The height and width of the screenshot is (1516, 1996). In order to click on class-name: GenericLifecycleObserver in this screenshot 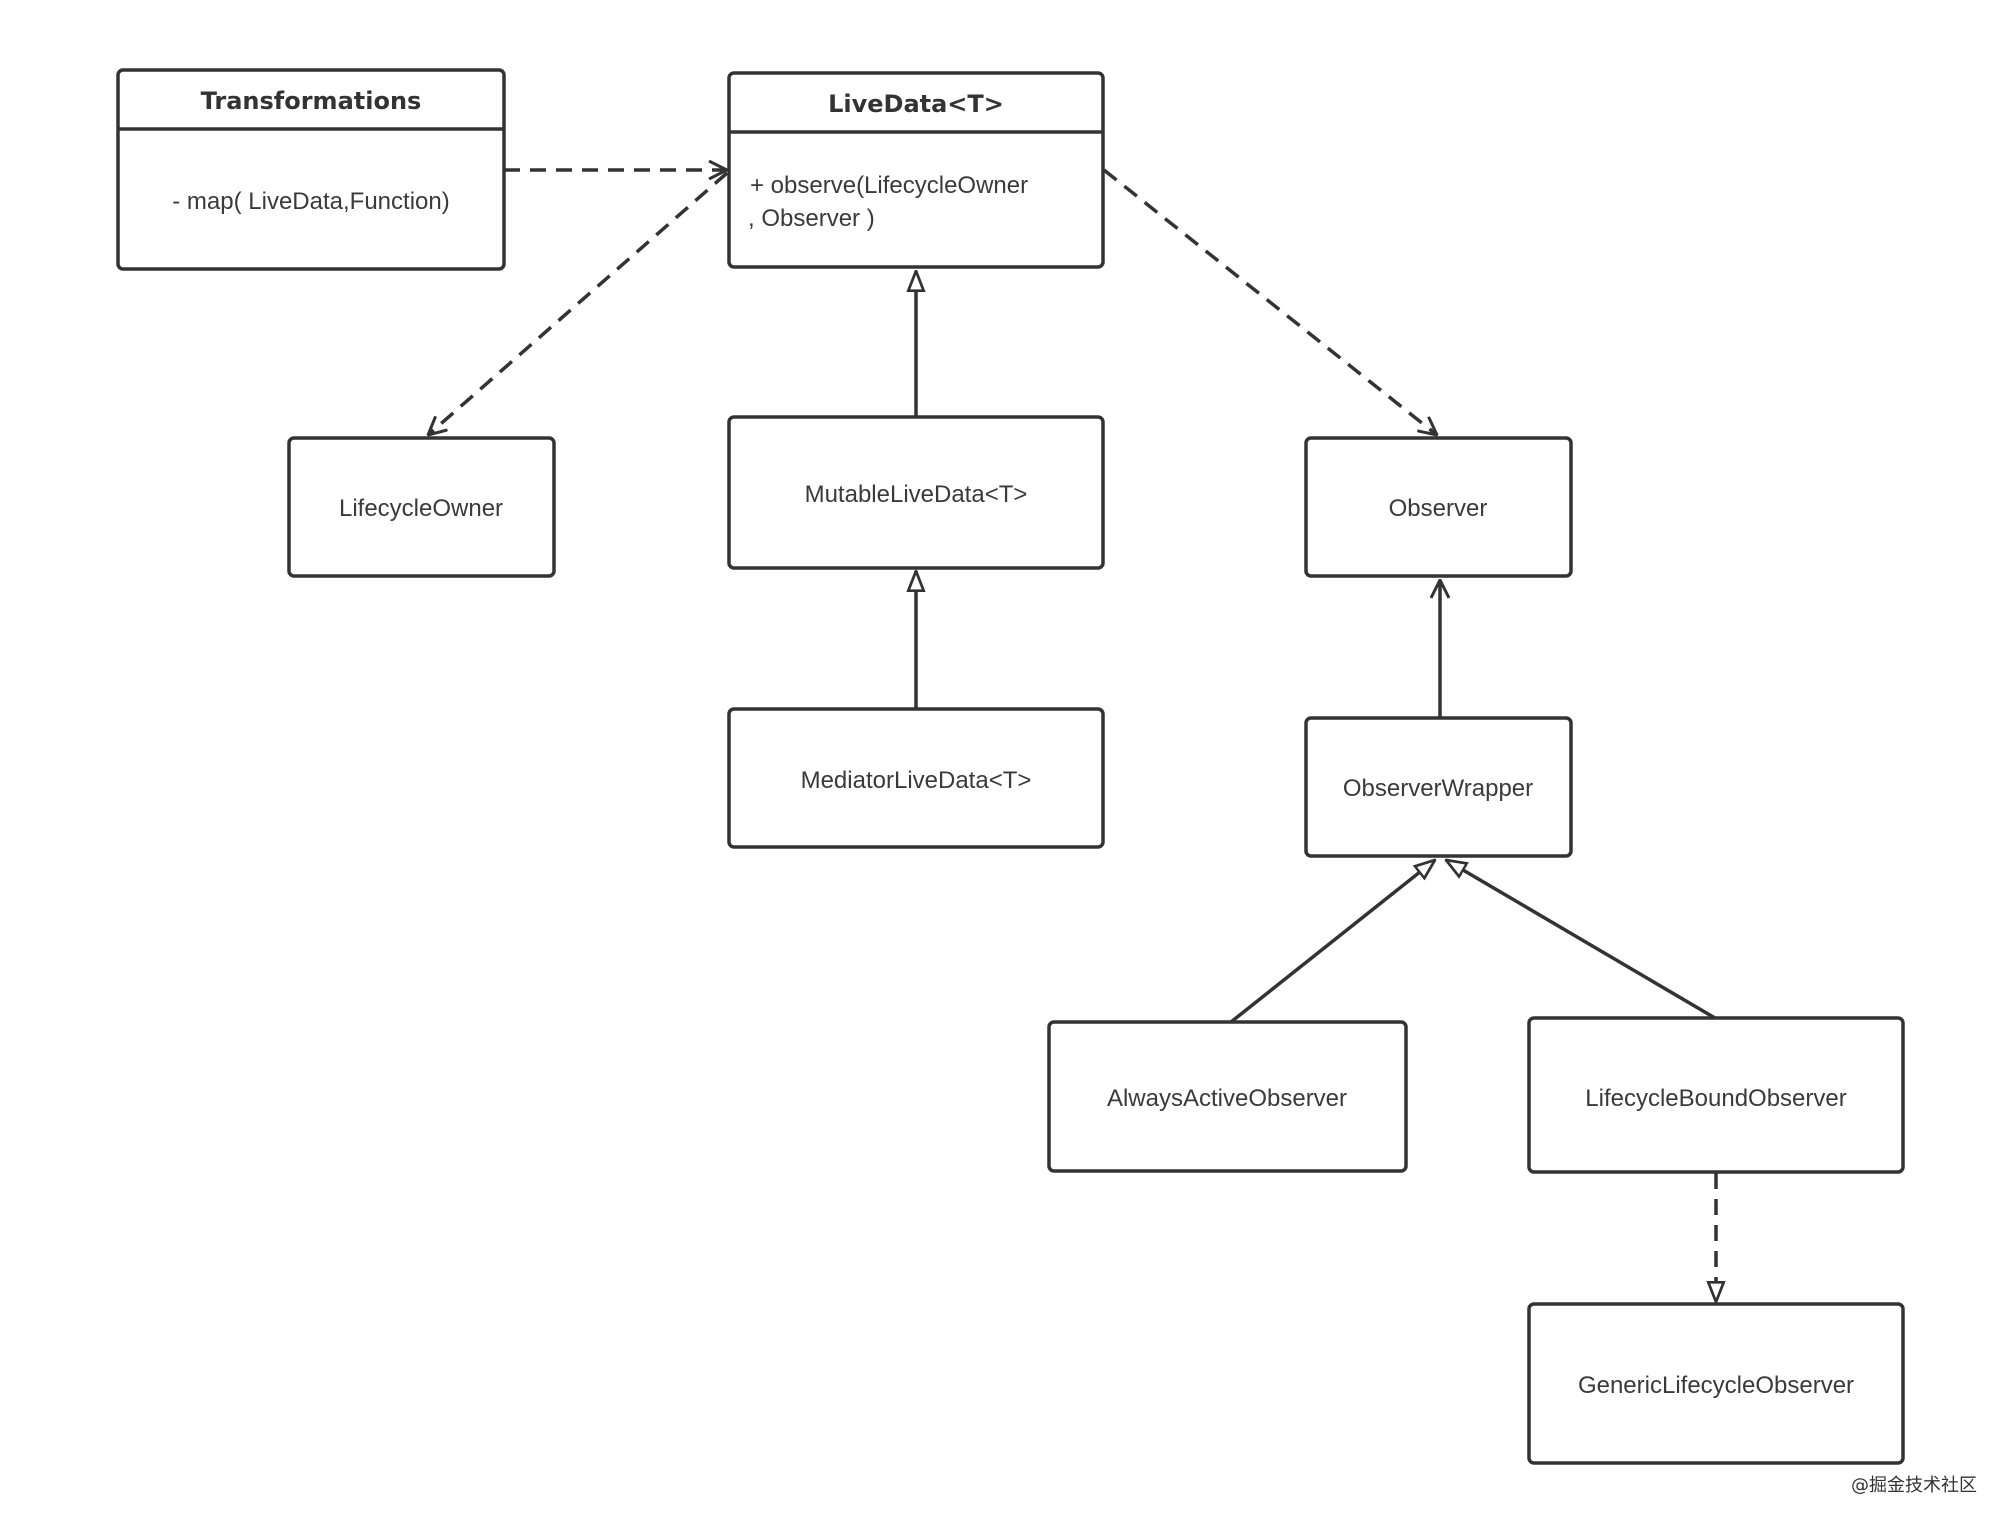, I will do `click(1716, 1385)`.